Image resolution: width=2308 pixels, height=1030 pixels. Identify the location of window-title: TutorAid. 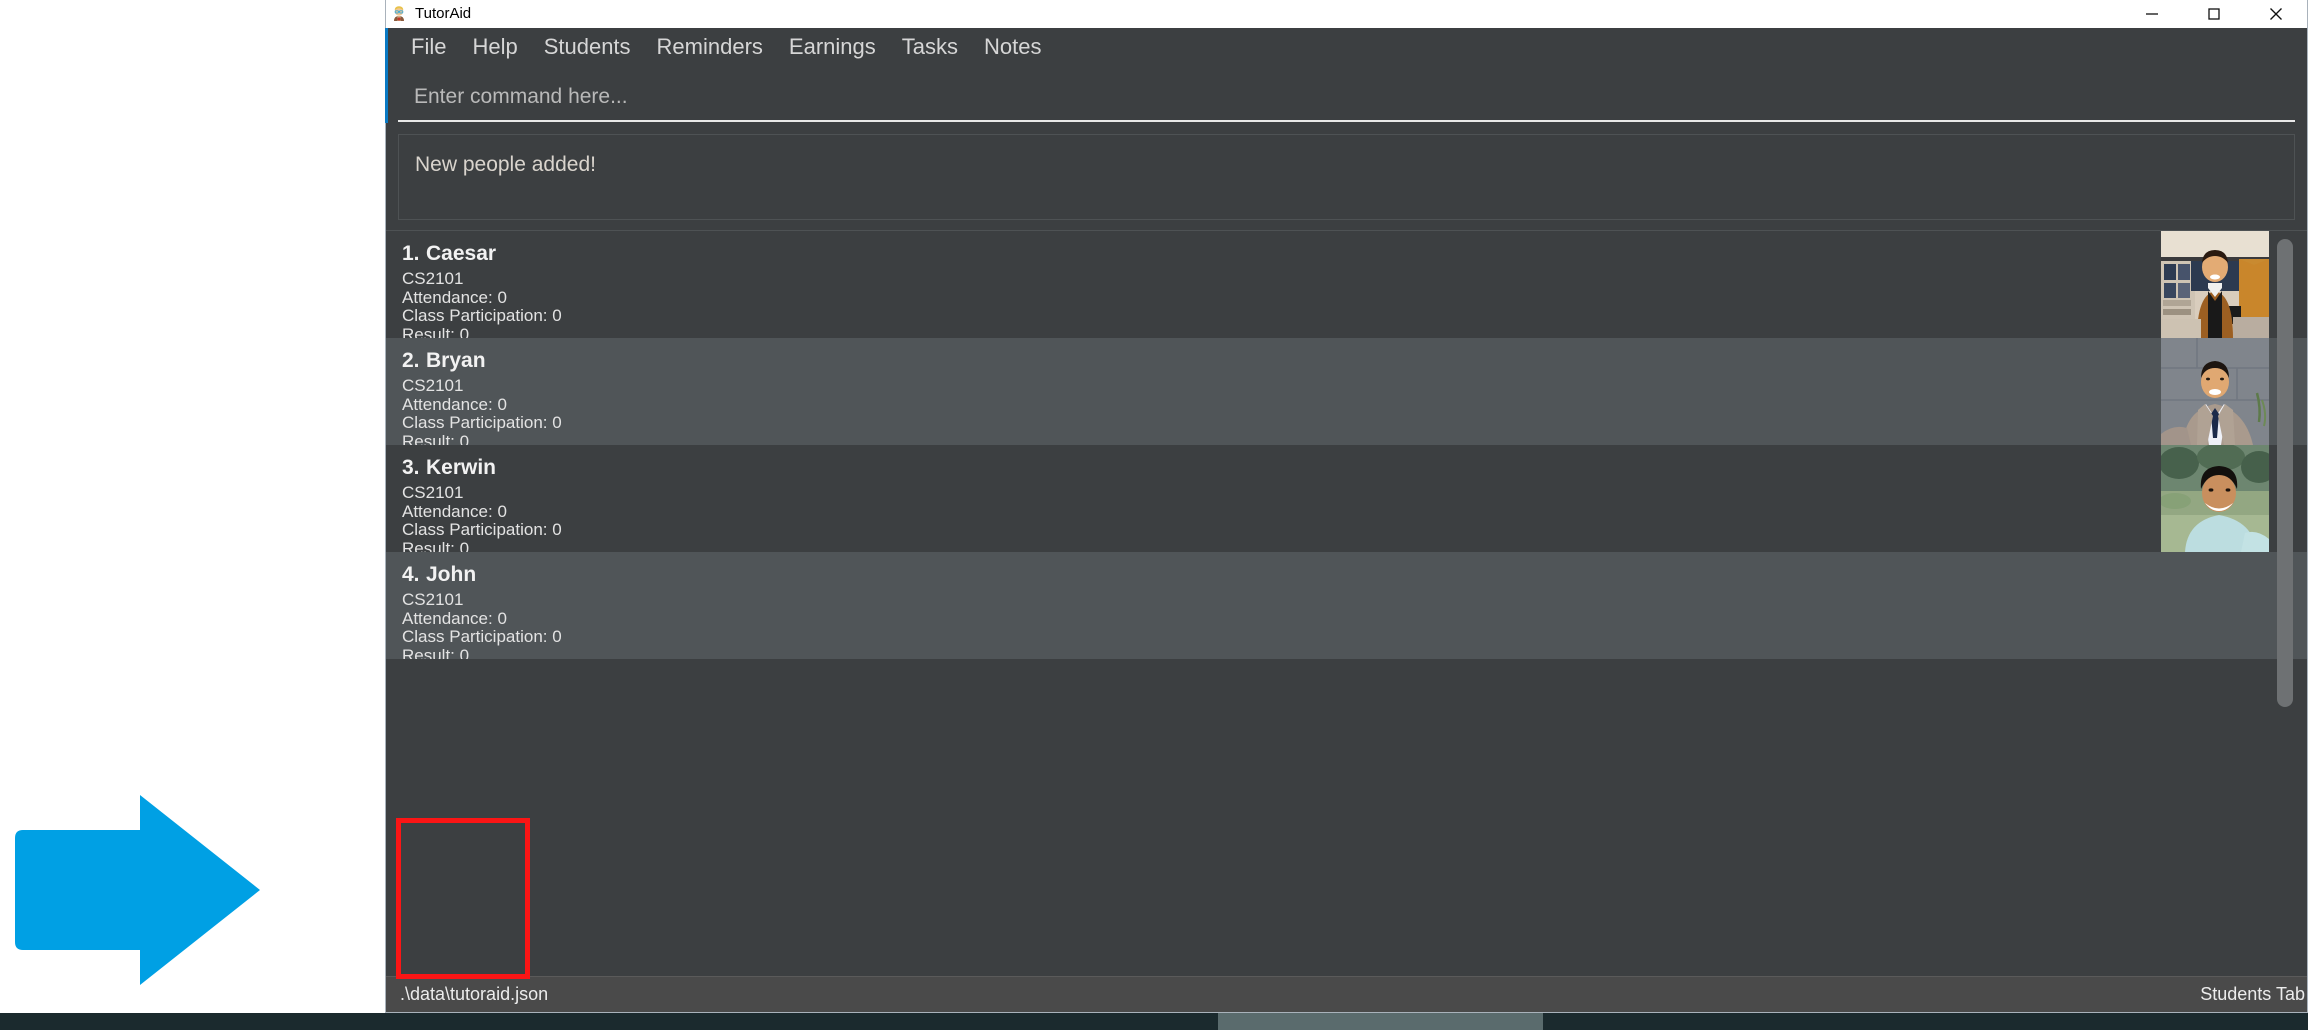
(443, 13).